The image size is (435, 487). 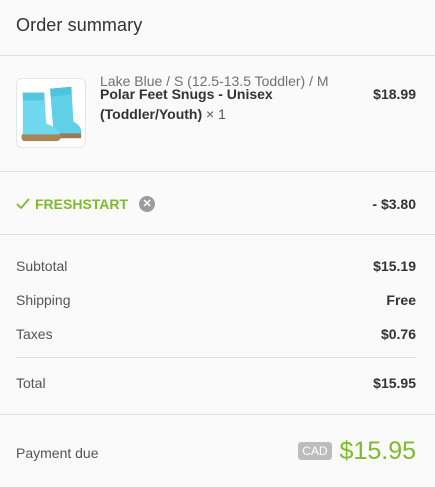 What do you see at coordinates (23, 203) in the screenshot?
I see `check-icon` at bounding box center [23, 203].